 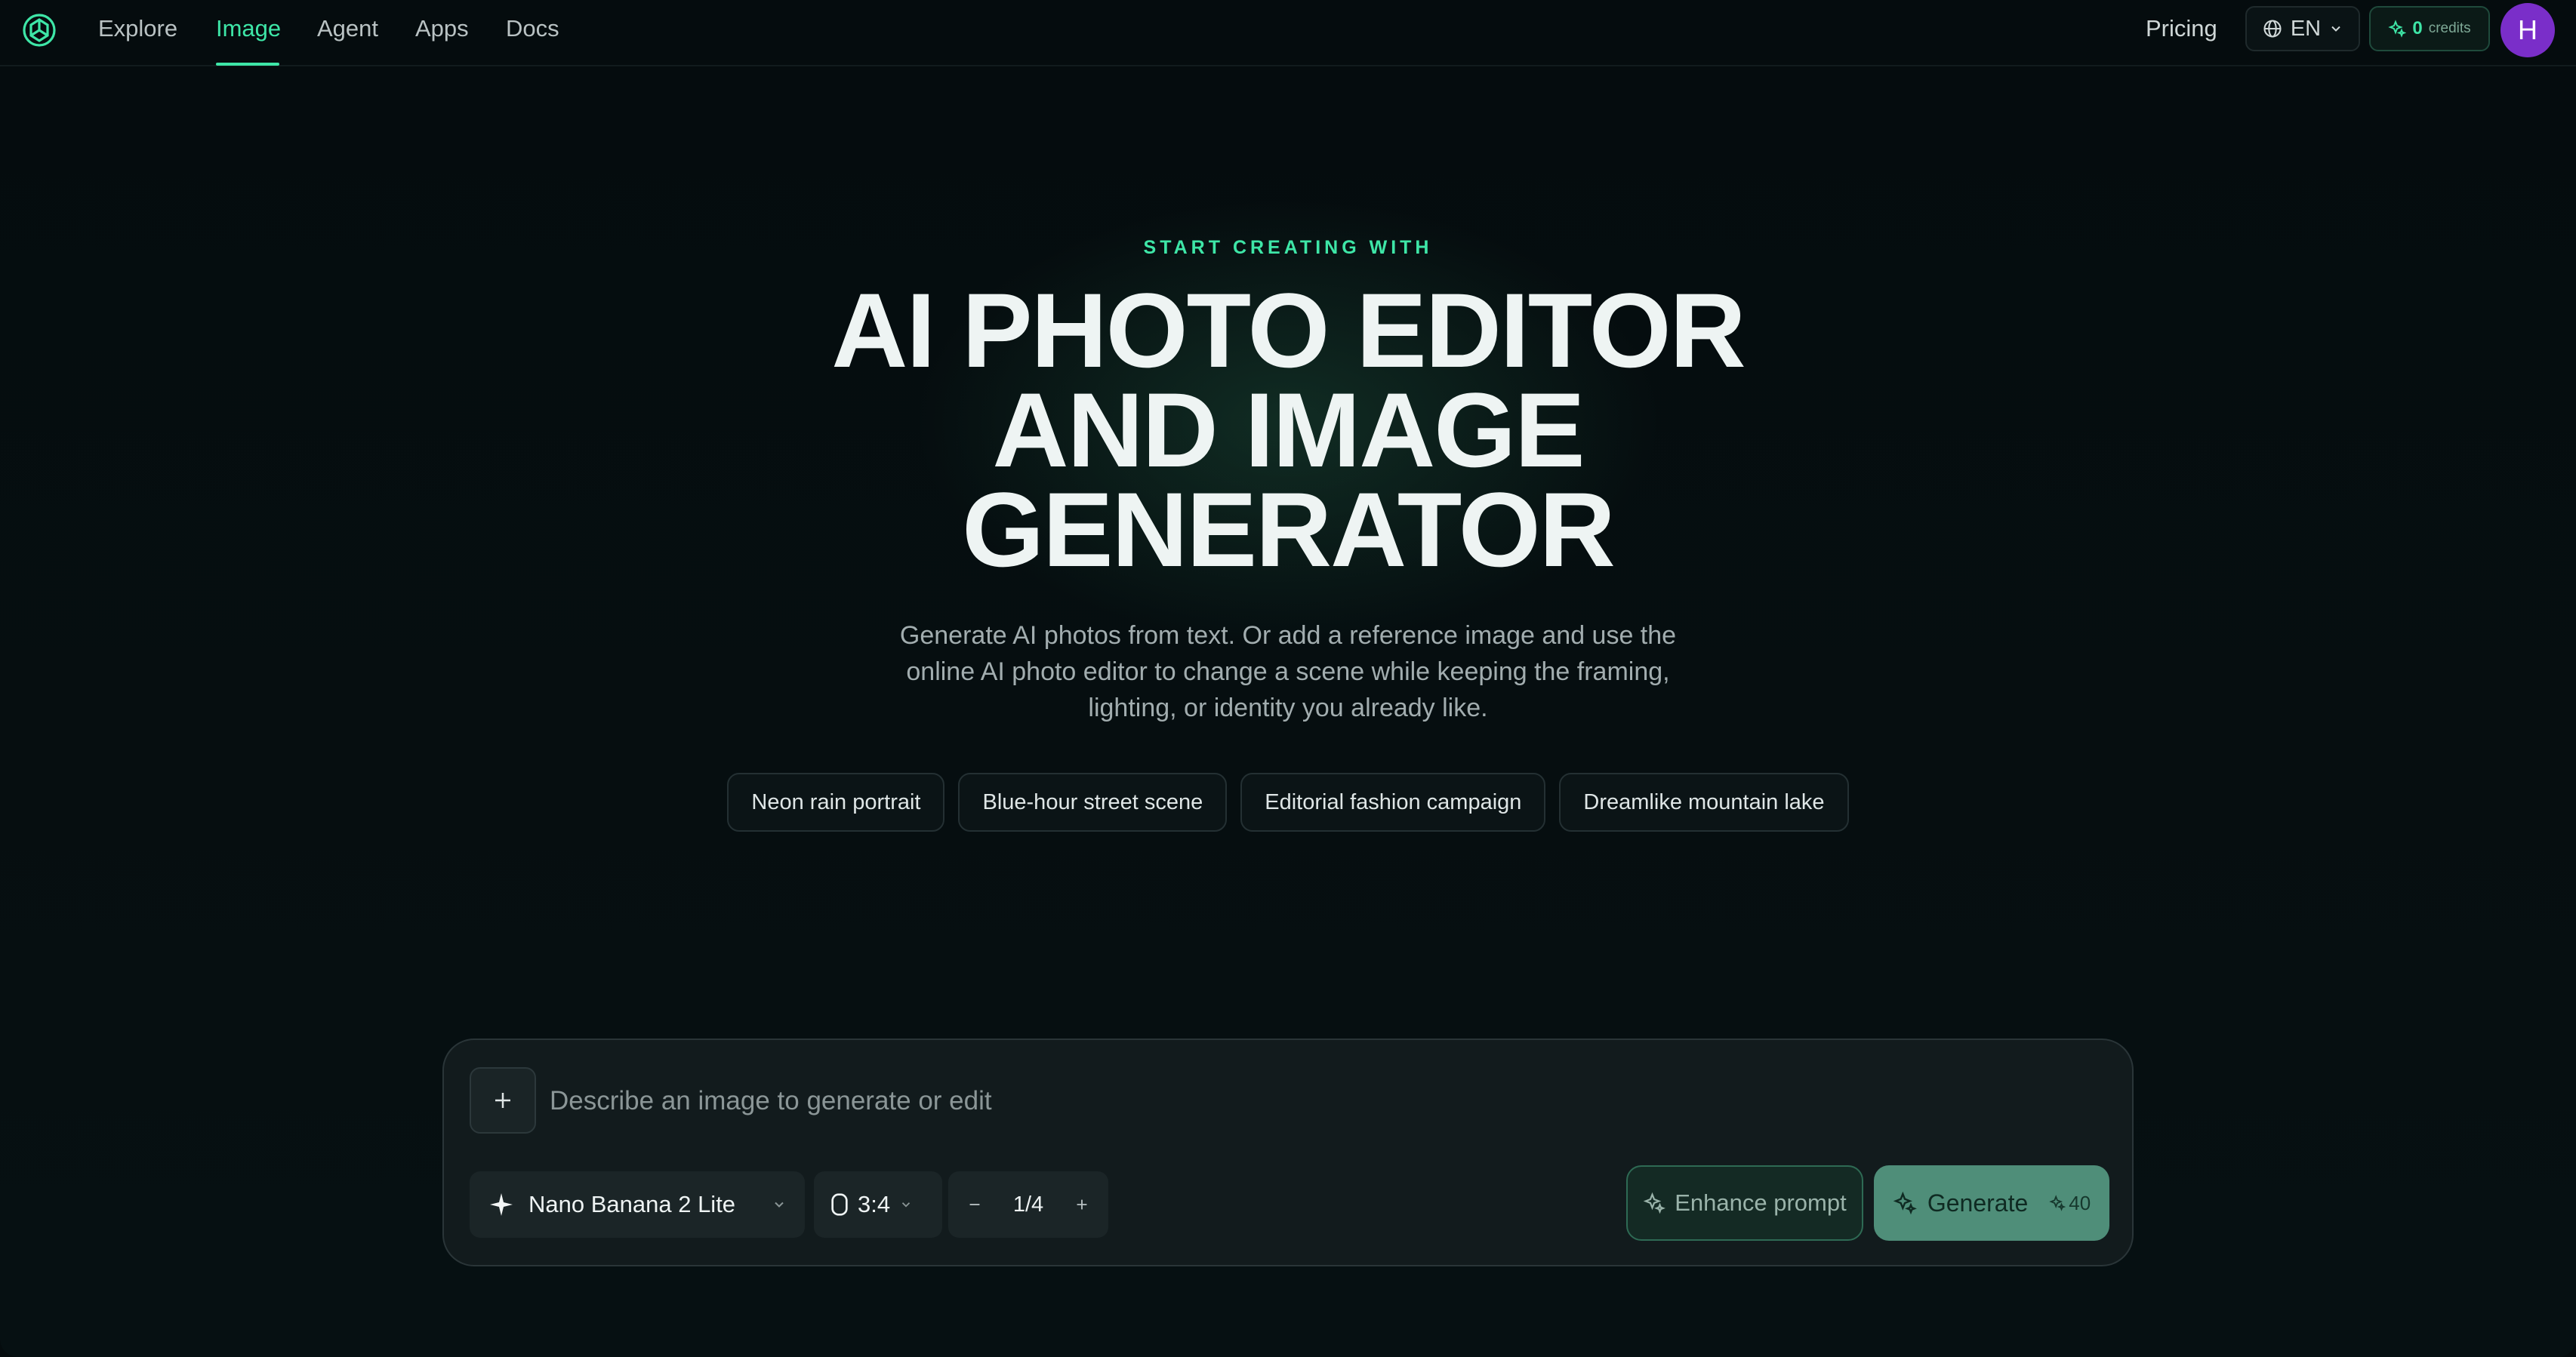 What do you see at coordinates (2528, 30) in the screenshot?
I see `avatar: H` at bounding box center [2528, 30].